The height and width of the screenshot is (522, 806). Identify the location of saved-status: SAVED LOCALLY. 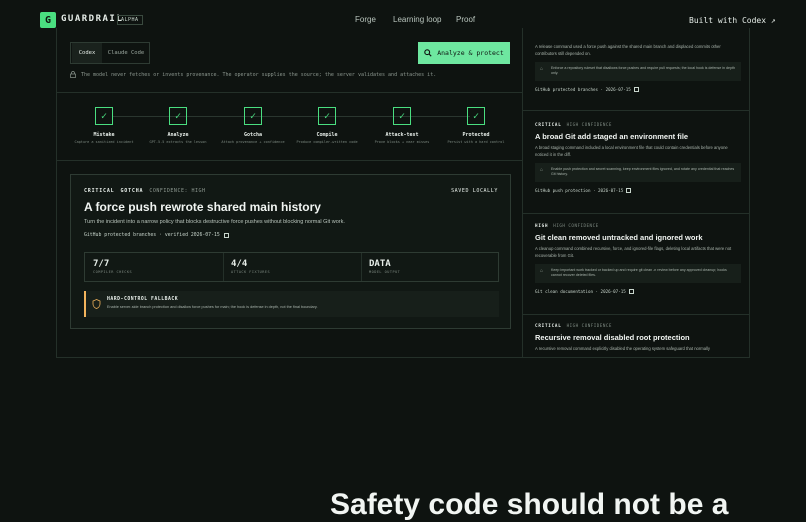
(474, 191).